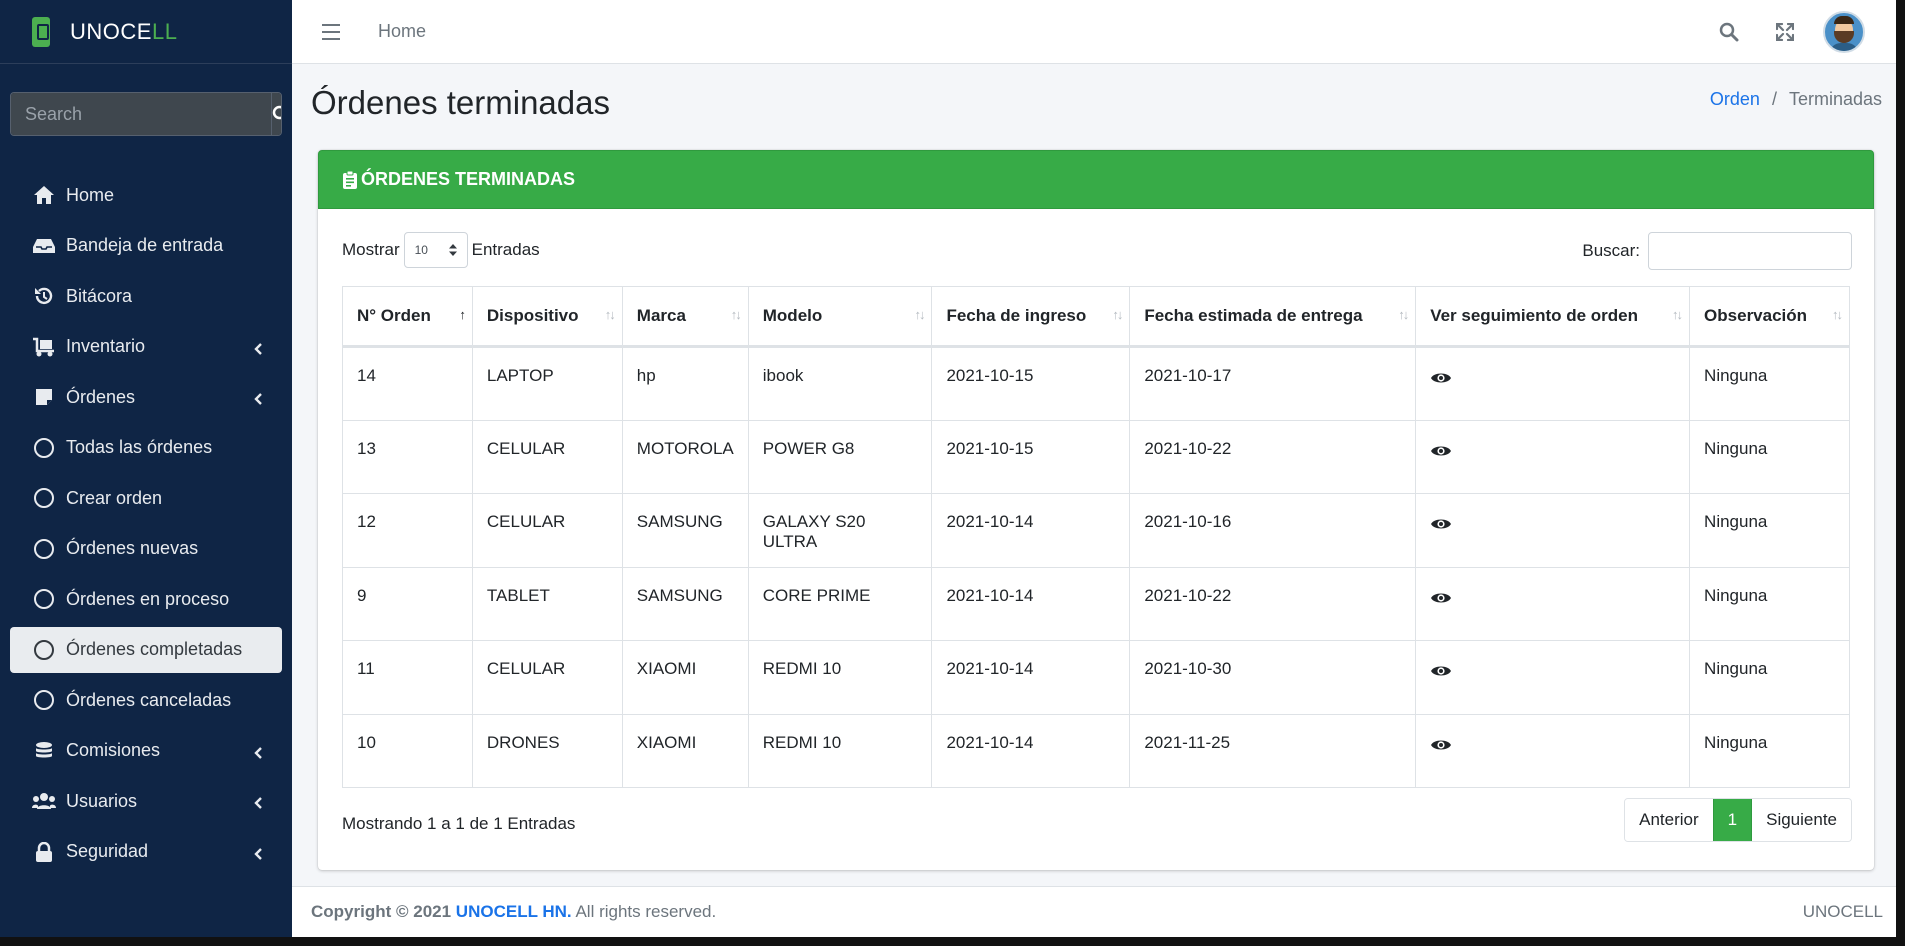 The height and width of the screenshot is (946, 1905). Describe the element at coordinates (1611, 250) in the screenshot. I see `filter-label: Buscar:` at that location.